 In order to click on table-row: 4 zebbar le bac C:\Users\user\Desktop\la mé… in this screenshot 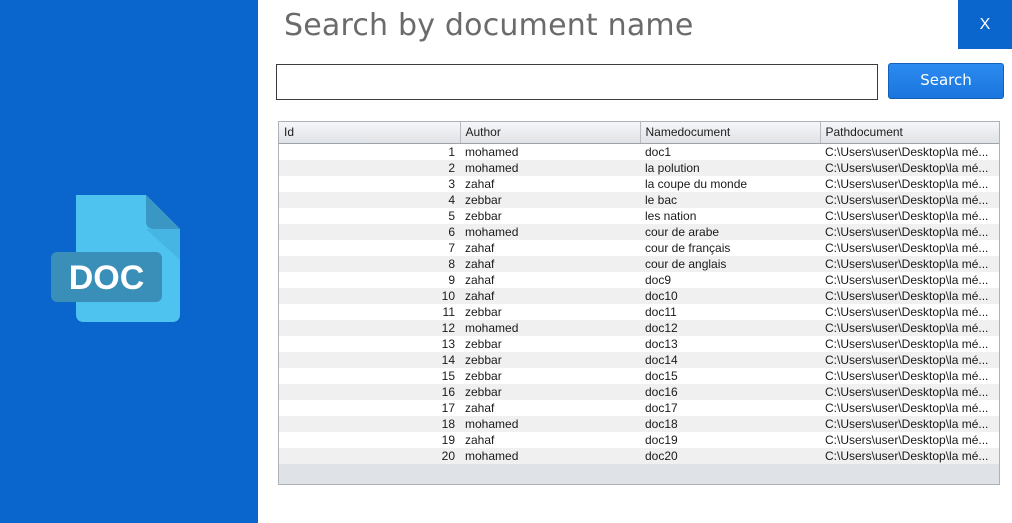, I will do `click(639, 199)`.